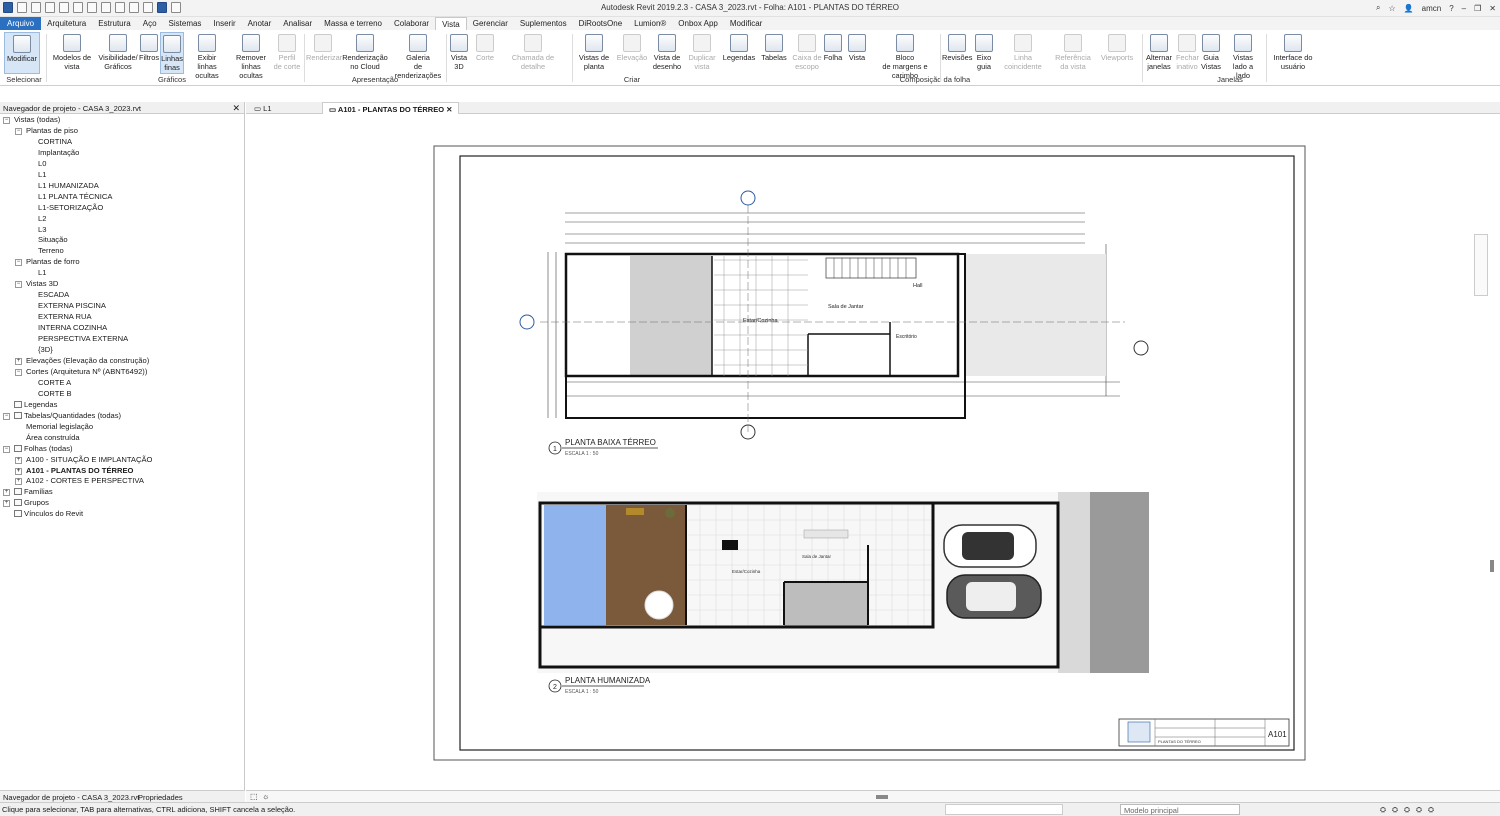  What do you see at coordinates (122, 394) in the screenshot?
I see `tree-item: CORTE B` at bounding box center [122, 394].